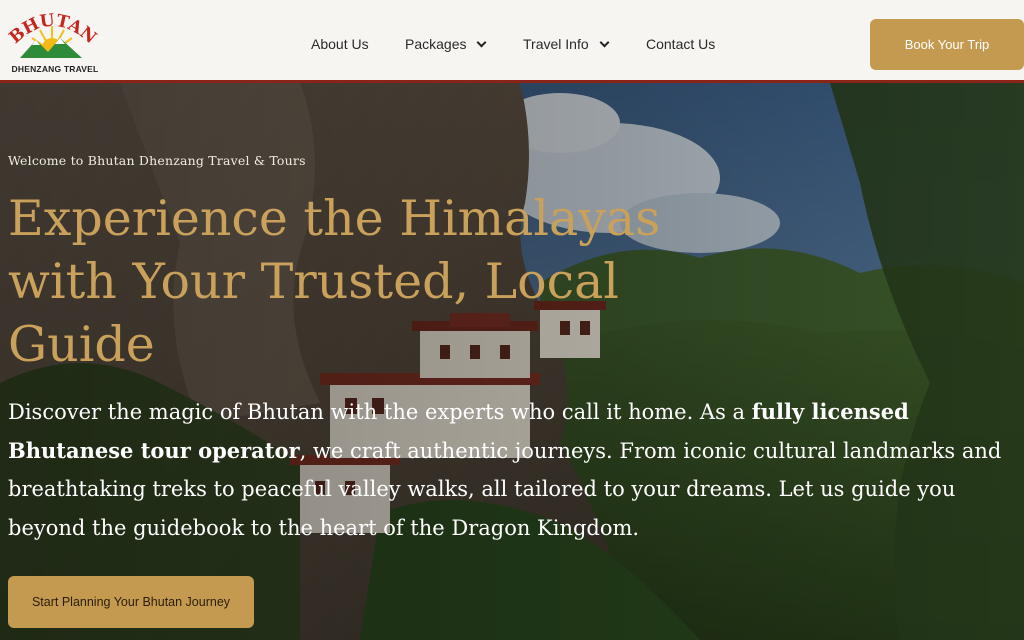 The height and width of the screenshot is (640, 1024). I want to click on nav-contact-us-label: Contact Us, so click(681, 44).